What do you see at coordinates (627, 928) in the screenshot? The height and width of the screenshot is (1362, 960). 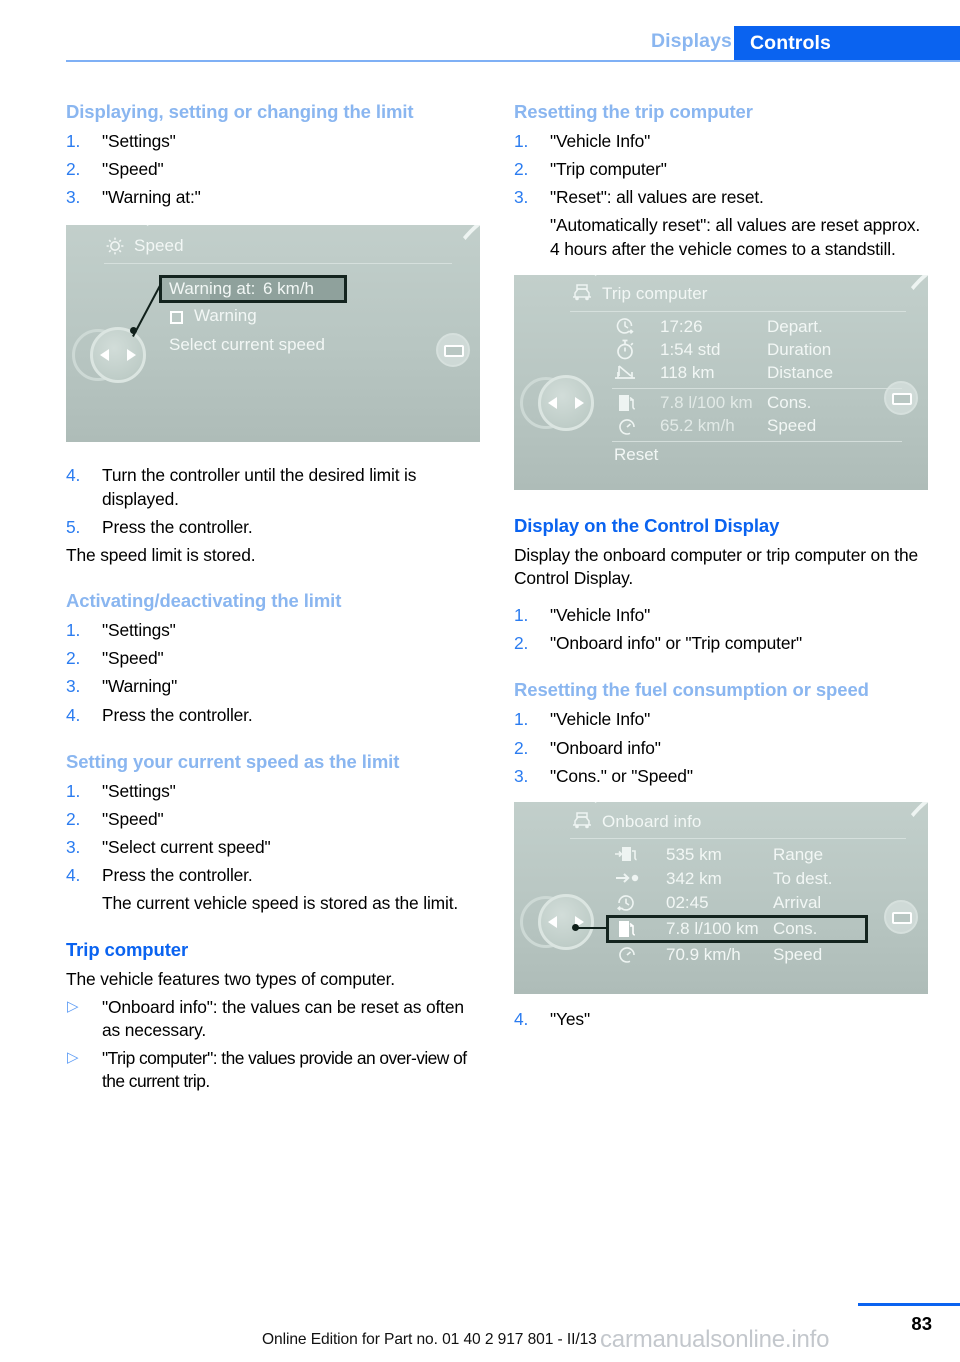 I see `fuel-pump-icon` at bounding box center [627, 928].